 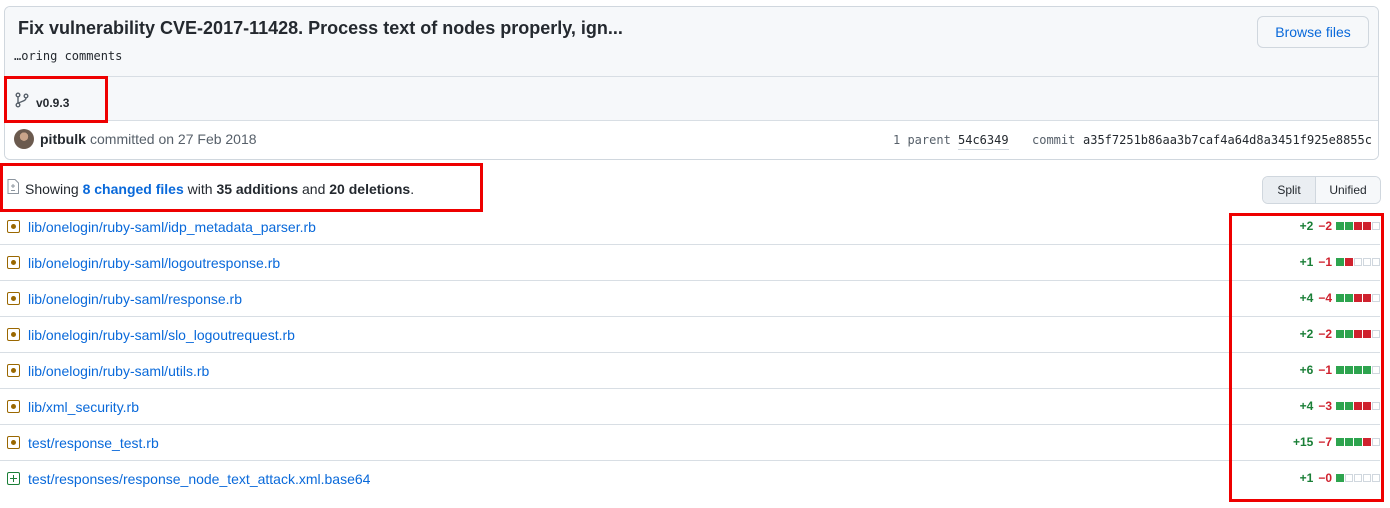 I want to click on file-row: test/response_test.rb +15 −7, so click(x=690, y=443).